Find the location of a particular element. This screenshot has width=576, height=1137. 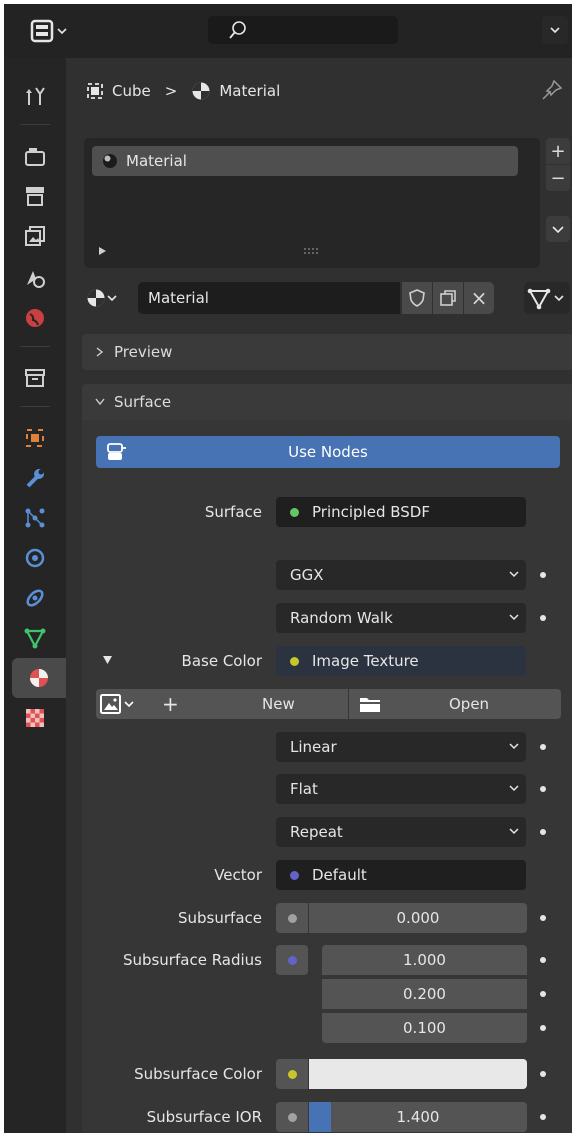

breadcrumb: Cube > Material is located at coordinates (183, 91).